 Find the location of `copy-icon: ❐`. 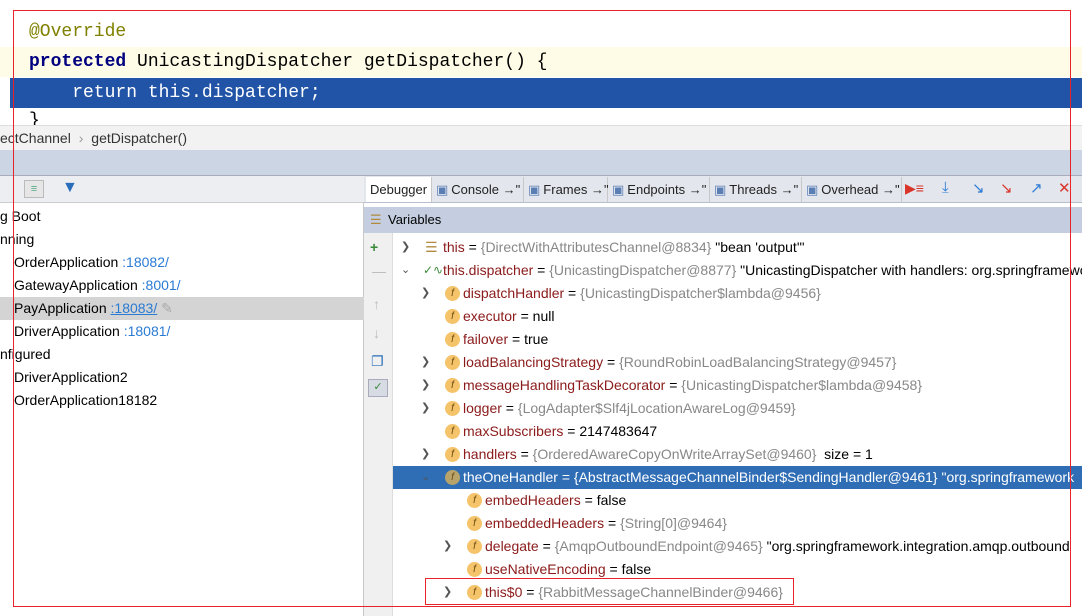

copy-icon: ❐ is located at coordinates (377, 361).